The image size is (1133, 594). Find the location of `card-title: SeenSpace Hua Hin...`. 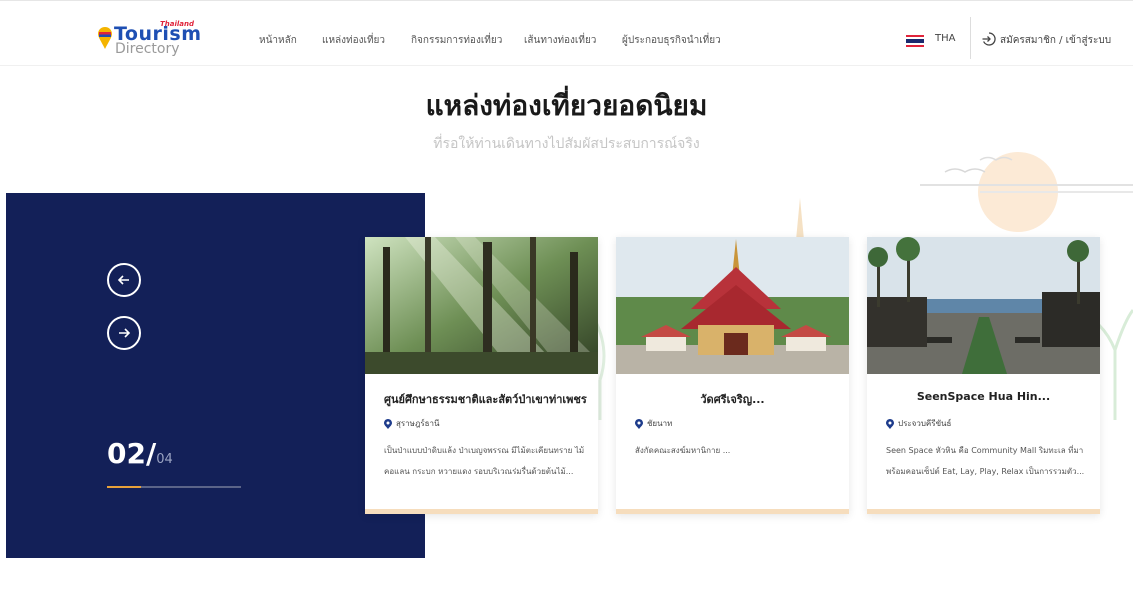

card-title: SeenSpace Hua Hin... is located at coordinates (983, 396).